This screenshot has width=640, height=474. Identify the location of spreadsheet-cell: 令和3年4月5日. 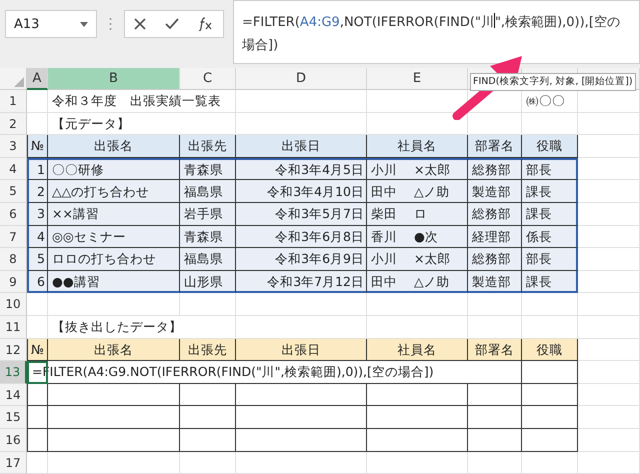
(301, 169).